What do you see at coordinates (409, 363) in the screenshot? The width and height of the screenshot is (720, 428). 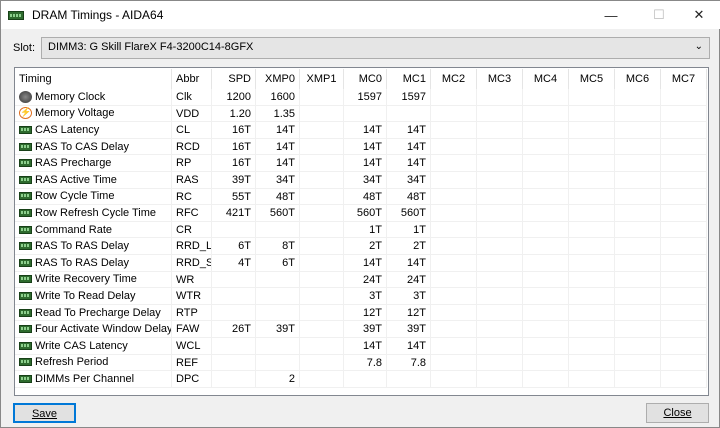 I see `mc1-cell: 7.8` at bounding box center [409, 363].